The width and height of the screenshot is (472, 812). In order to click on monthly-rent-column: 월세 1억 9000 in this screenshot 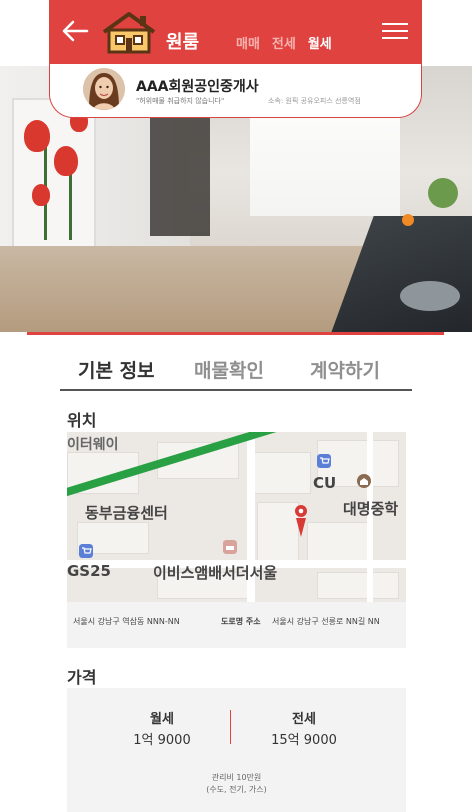, I will do `click(162, 728)`.